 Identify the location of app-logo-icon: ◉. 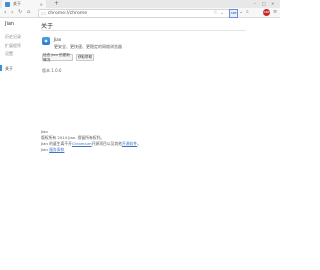
(46, 41).